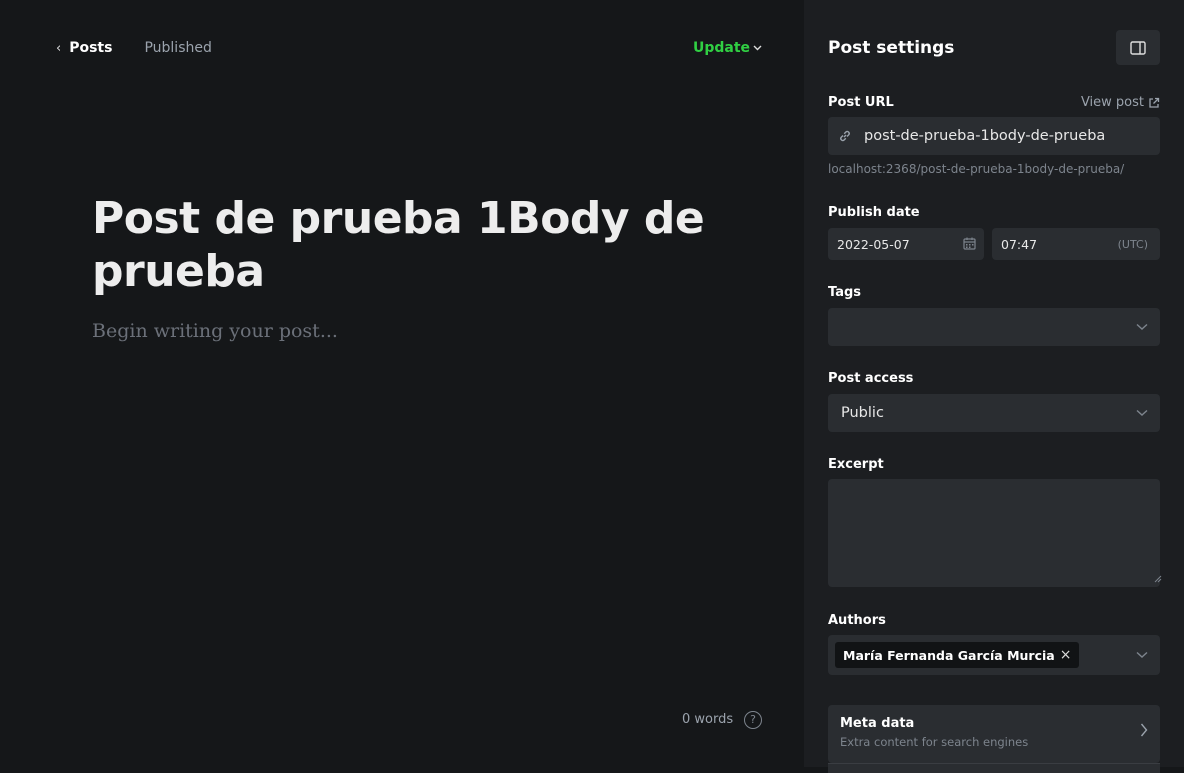 Image resolution: width=1184 pixels, height=773 pixels. What do you see at coordinates (1076, 244) in the screenshot?
I see `publish-time-input: 07:47 (UTC)` at bounding box center [1076, 244].